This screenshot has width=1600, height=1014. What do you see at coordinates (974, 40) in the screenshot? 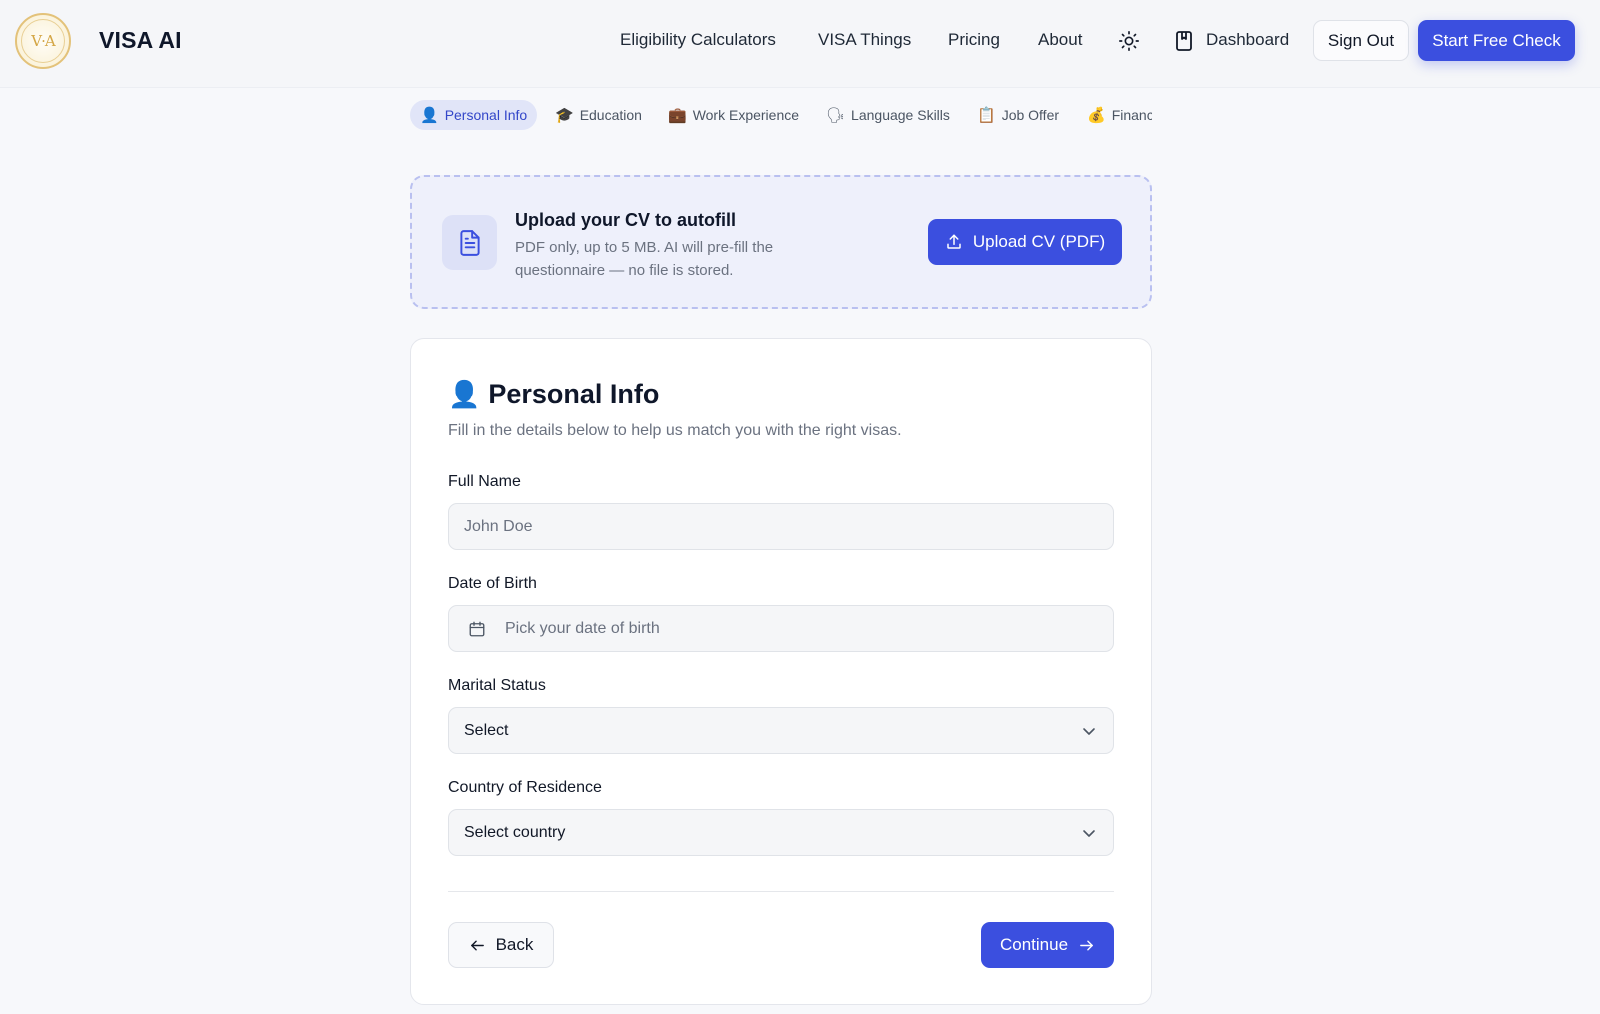
I see `nav-pricing: Pricing` at bounding box center [974, 40].